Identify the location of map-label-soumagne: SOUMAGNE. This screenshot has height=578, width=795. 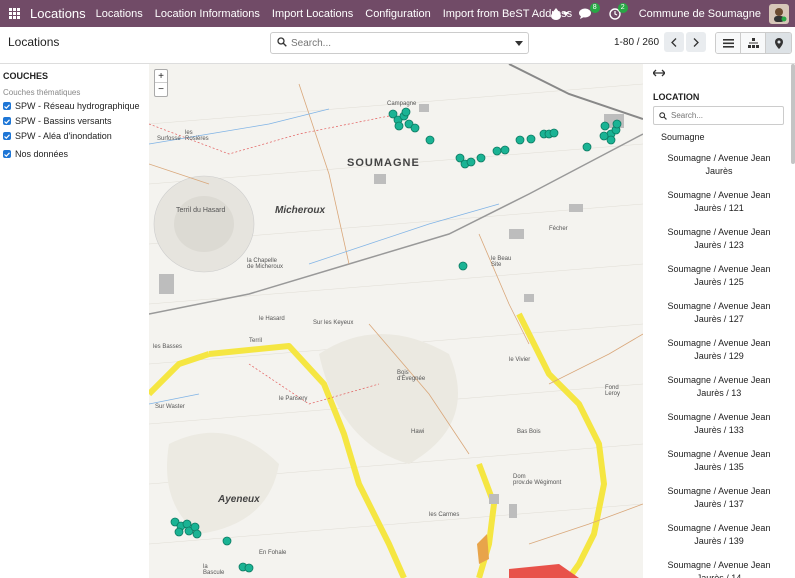
(383, 163).